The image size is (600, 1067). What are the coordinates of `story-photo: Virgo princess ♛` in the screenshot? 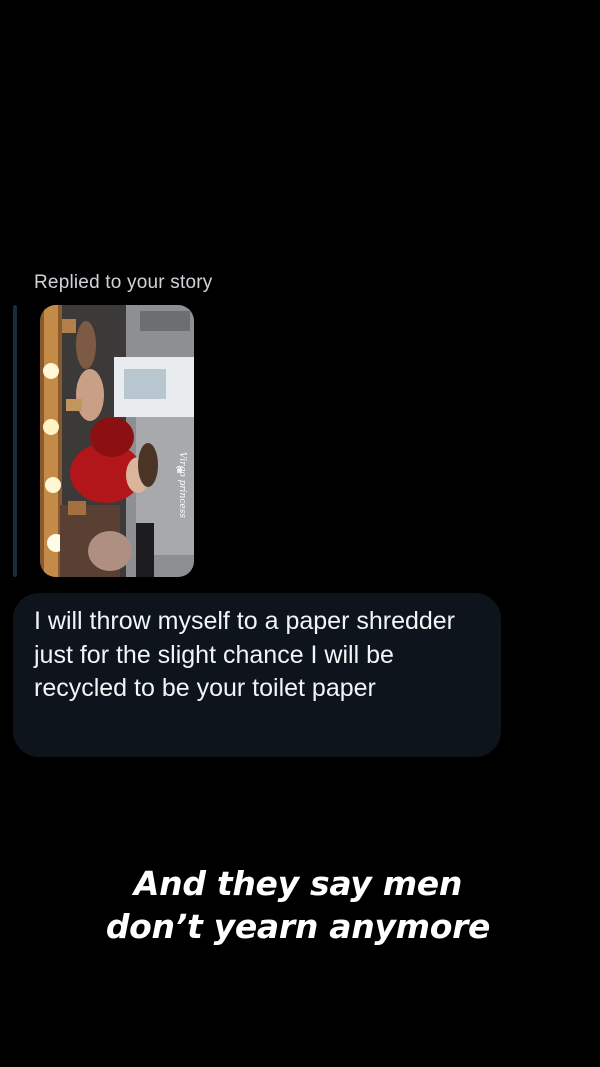 It's located at (117, 441).